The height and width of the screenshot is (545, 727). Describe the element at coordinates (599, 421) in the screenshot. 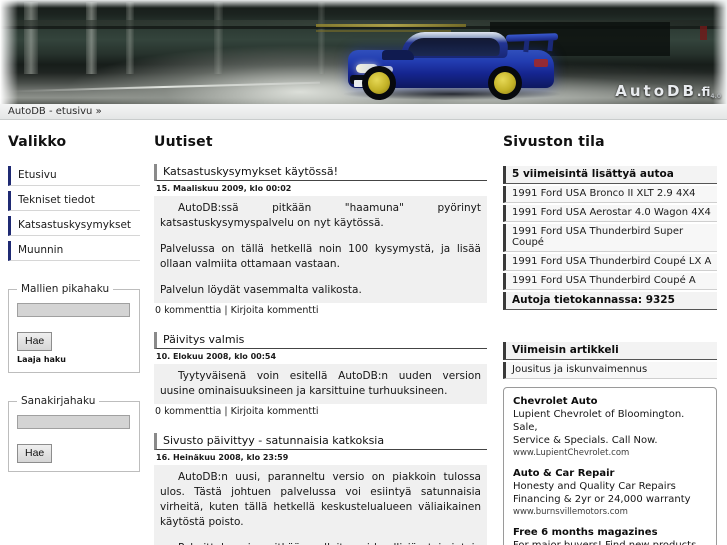

I see `ad-line: Lupient Chevrolet of Bloomington. Sale,` at that location.